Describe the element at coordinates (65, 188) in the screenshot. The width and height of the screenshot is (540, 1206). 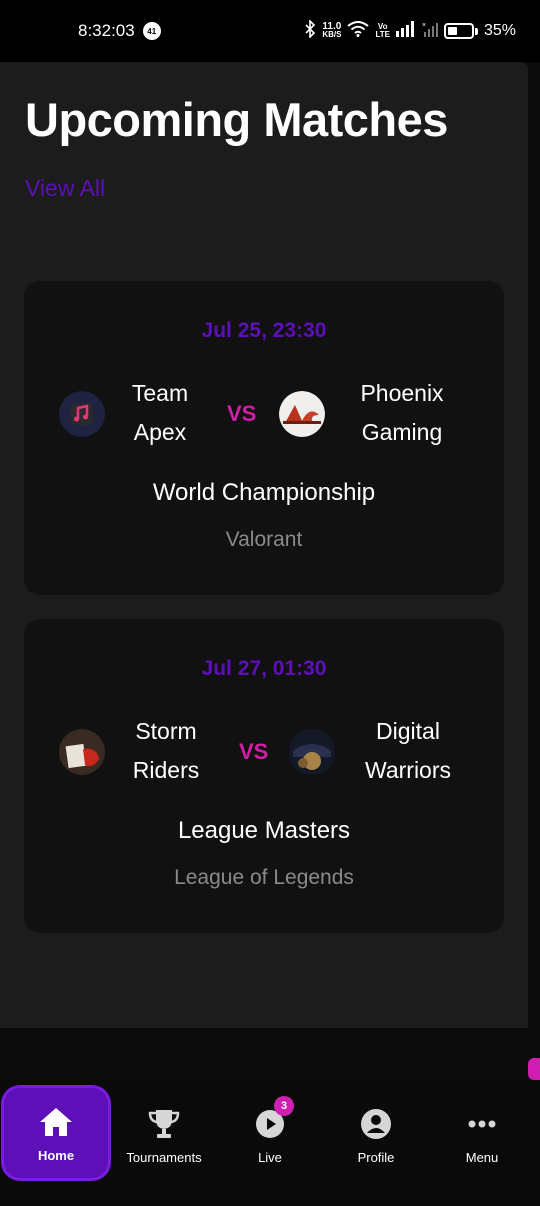
I see `view-all-link: View All` at that location.